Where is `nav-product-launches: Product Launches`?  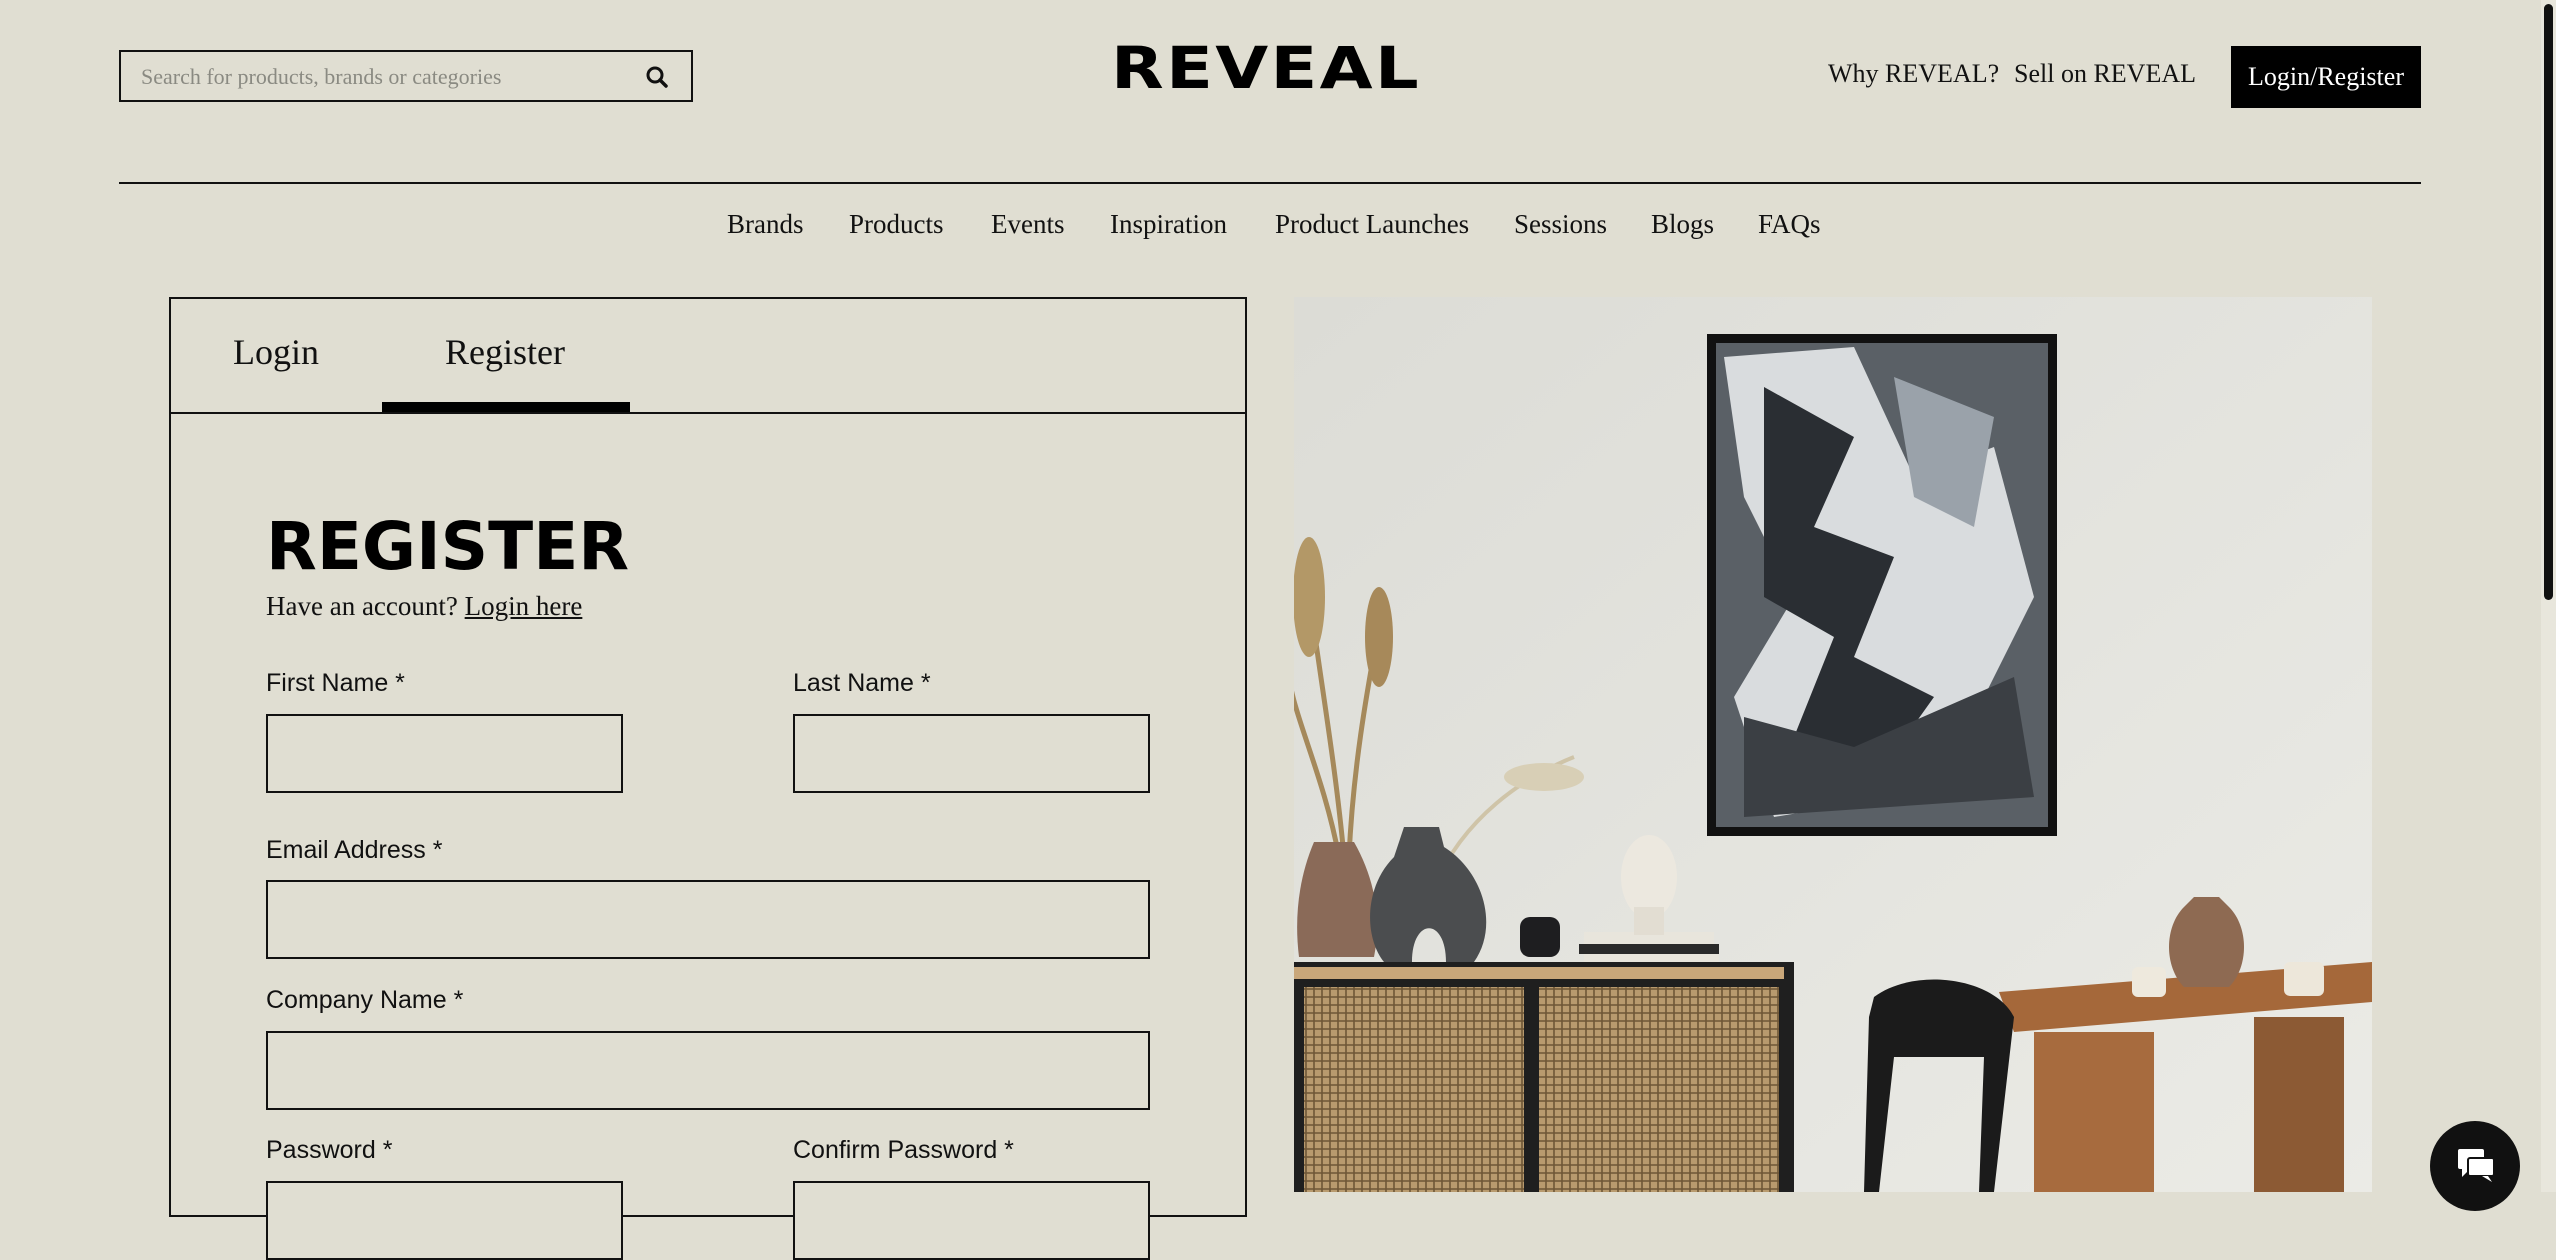
nav-product-launches: Product Launches is located at coordinates (1372, 224).